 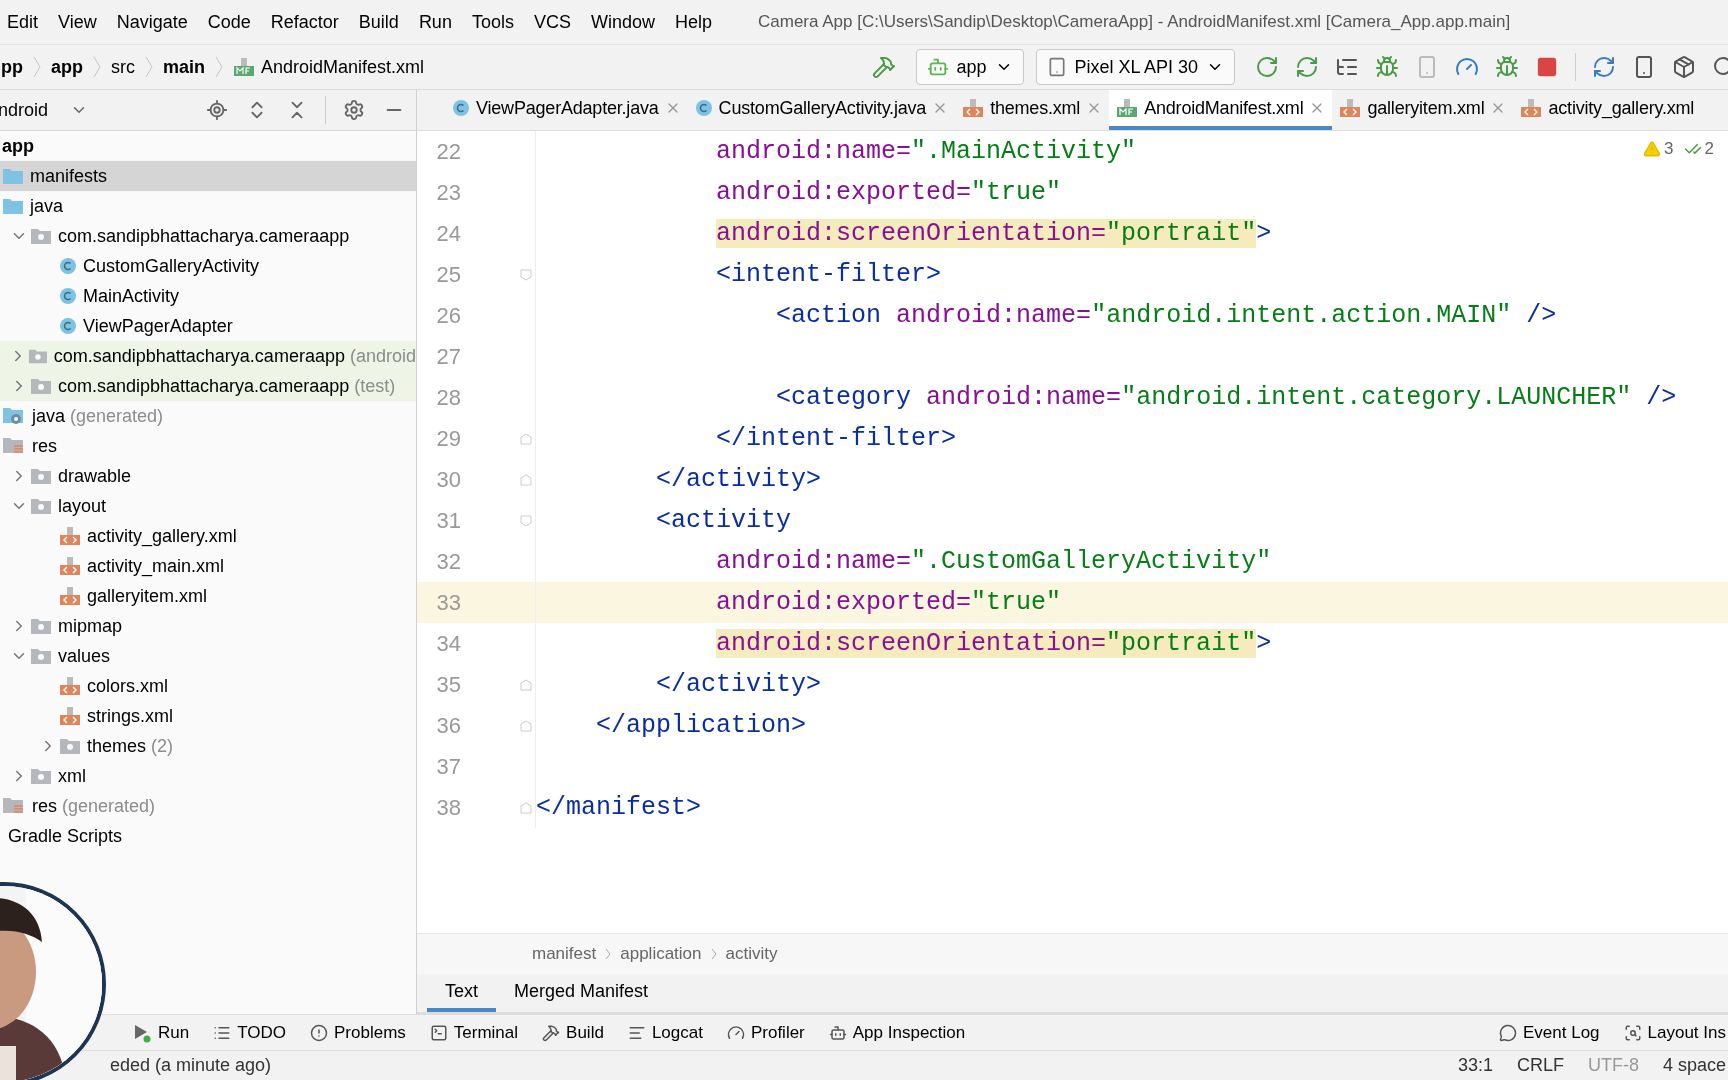 What do you see at coordinates (208, 806) in the screenshot?
I see `tree-item: res (generated)` at bounding box center [208, 806].